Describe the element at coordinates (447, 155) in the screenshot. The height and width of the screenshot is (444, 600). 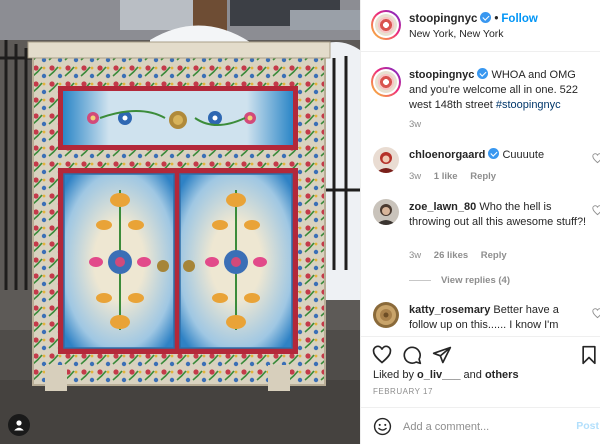
I see `comment-username: chloenorgaard` at that location.